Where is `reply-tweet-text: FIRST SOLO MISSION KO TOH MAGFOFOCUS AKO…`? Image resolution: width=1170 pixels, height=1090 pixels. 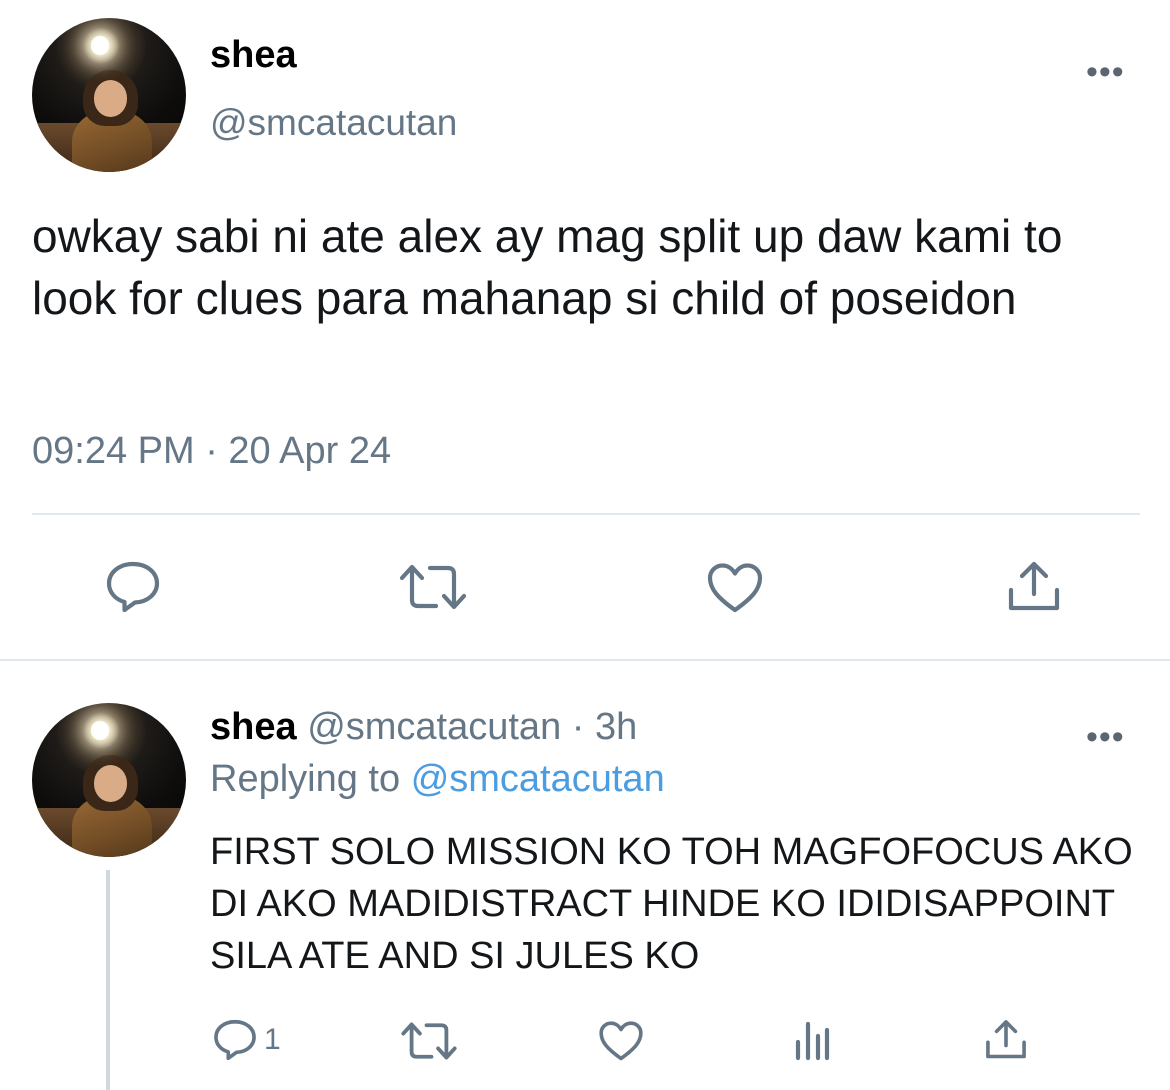 reply-tweet-text: FIRST SOLO MISSION KO TOH MAGFOFOCUS AKO… is located at coordinates (671, 904).